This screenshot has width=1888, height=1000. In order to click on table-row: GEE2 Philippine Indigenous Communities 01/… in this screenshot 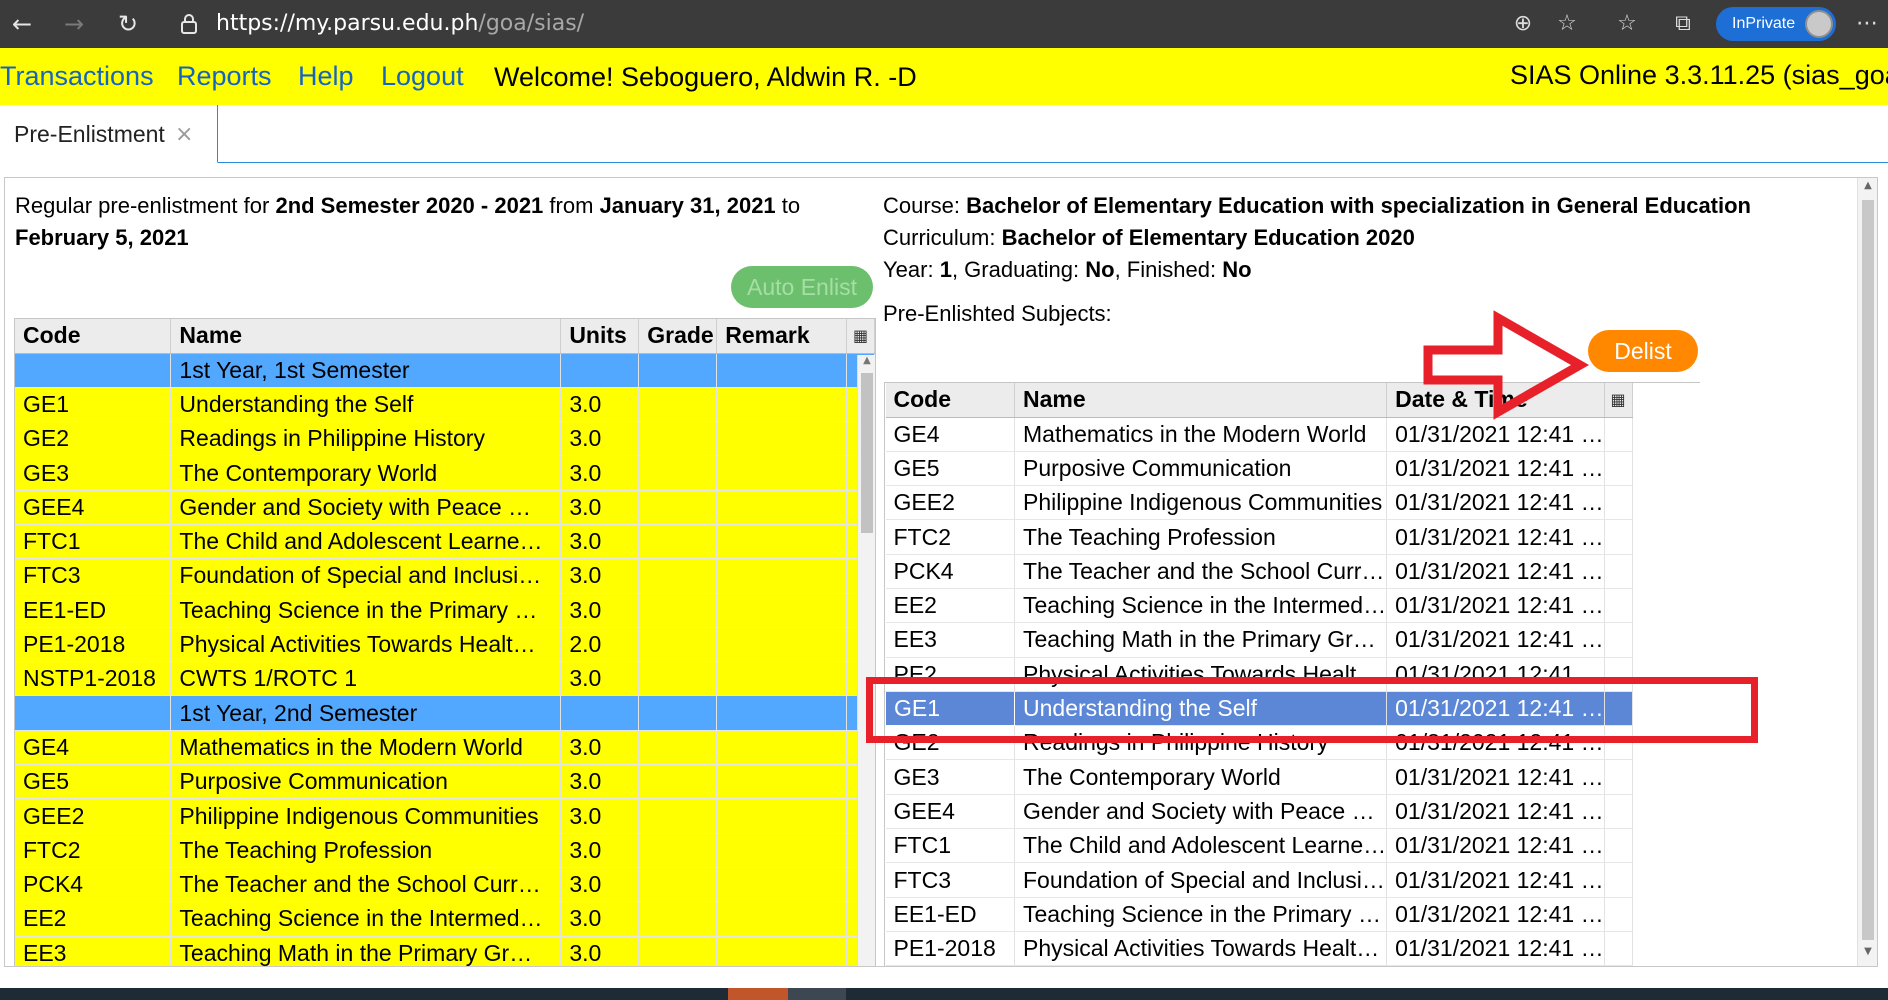, I will do `click(1259, 503)`.